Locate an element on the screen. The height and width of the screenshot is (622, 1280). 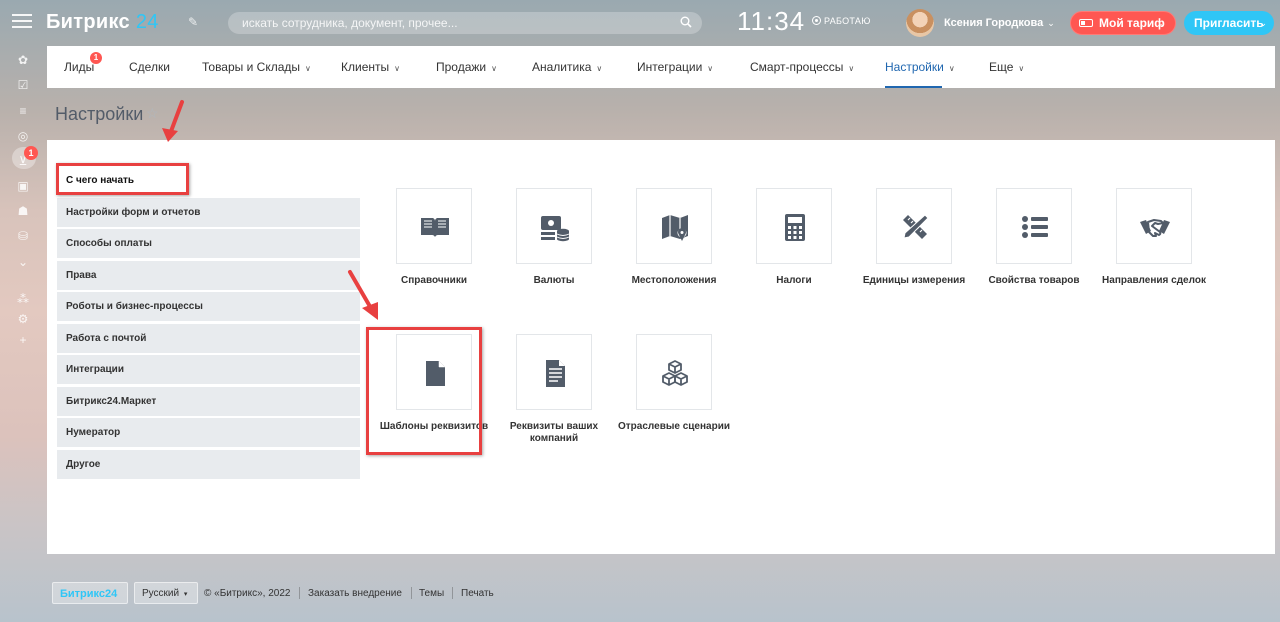
user-name: Ксения Городкова is located at coordinates (994, 23).